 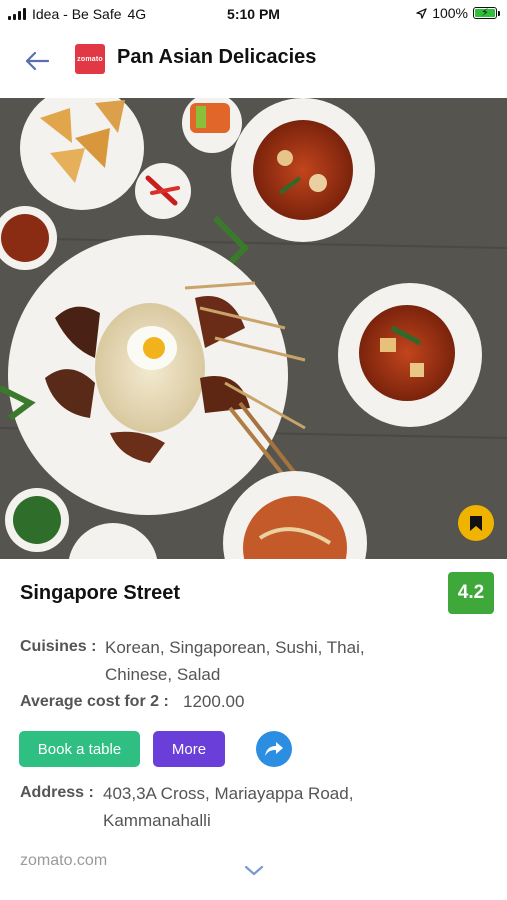 I want to click on rating-value: 4.2, so click(x=471, y=592).